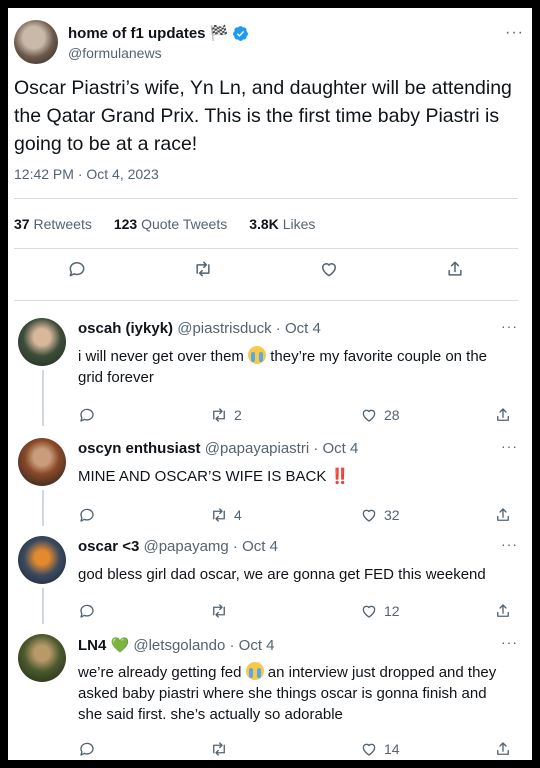  I want to click on reply-handle-date: @papayamg · Oct 4, so click(210, 546).